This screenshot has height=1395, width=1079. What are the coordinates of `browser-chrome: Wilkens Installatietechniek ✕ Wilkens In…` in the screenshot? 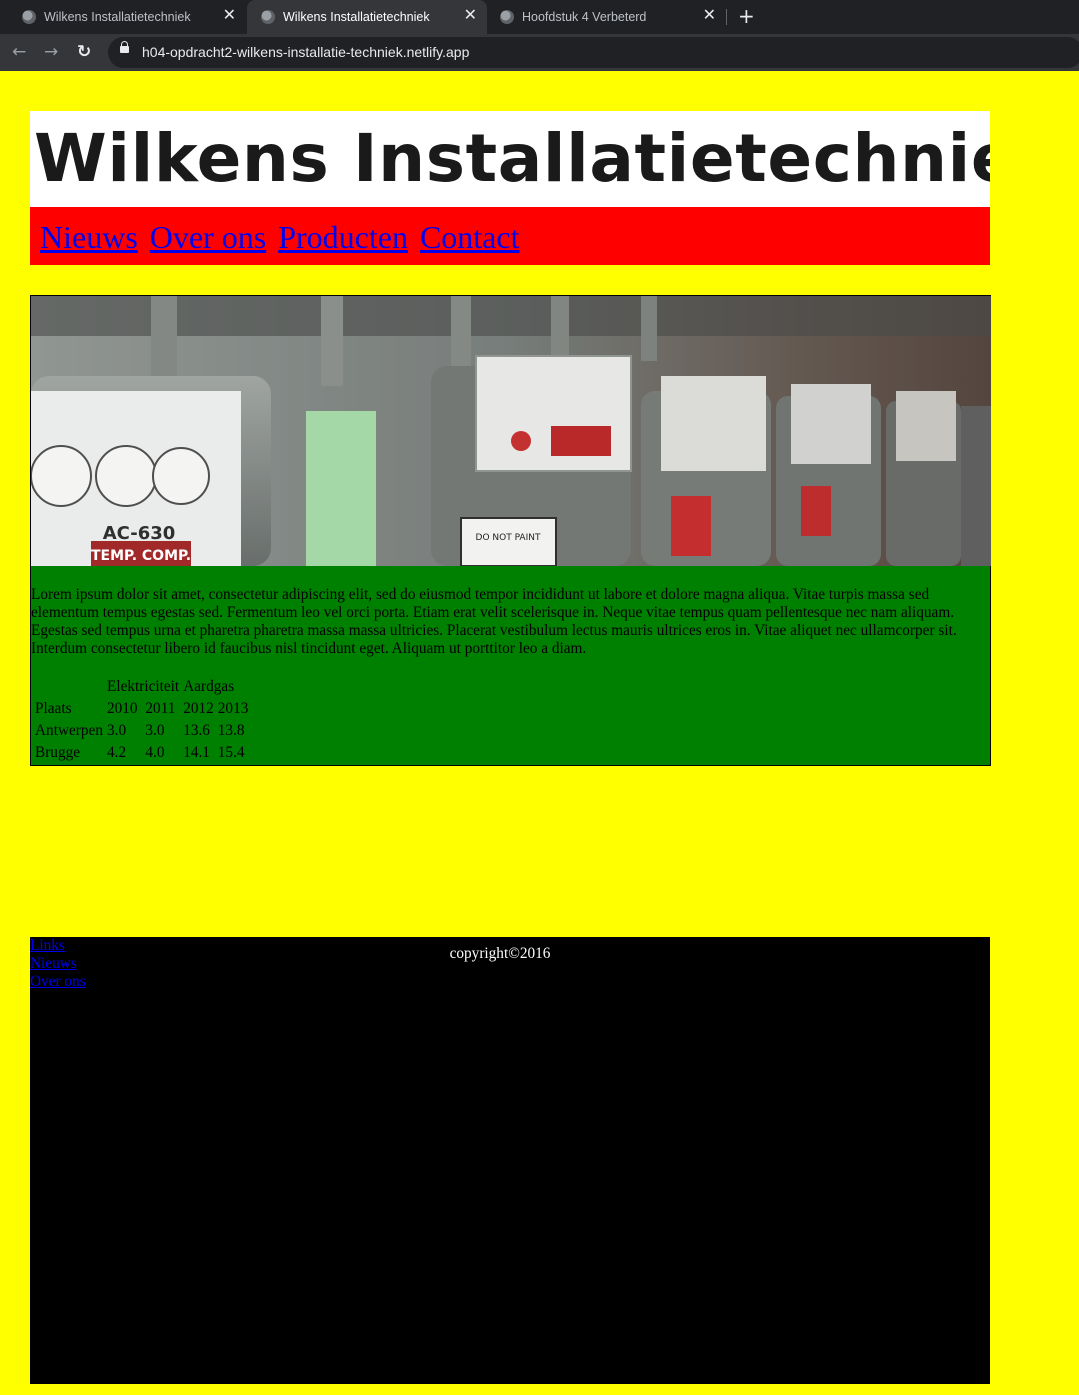 It's located at (539, 35).